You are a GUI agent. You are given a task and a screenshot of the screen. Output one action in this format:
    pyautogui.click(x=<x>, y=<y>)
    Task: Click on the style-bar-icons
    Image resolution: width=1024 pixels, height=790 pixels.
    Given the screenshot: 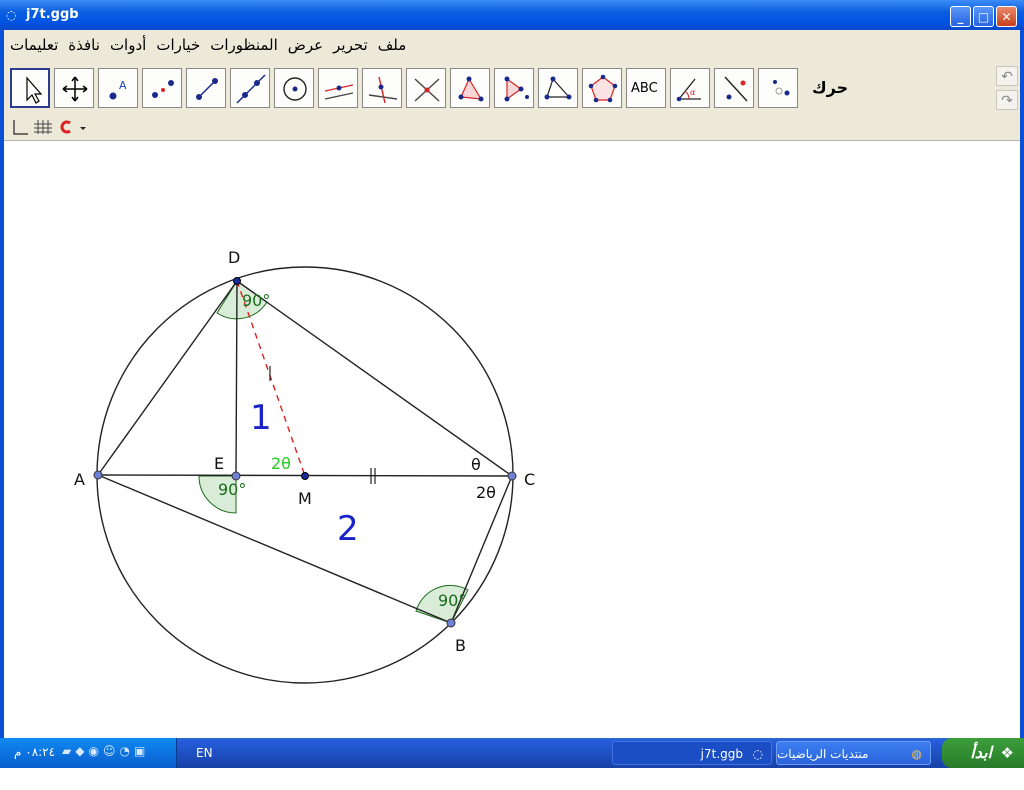 What is the action you would take?
    pyautogui.click(x=49, y=127)
    